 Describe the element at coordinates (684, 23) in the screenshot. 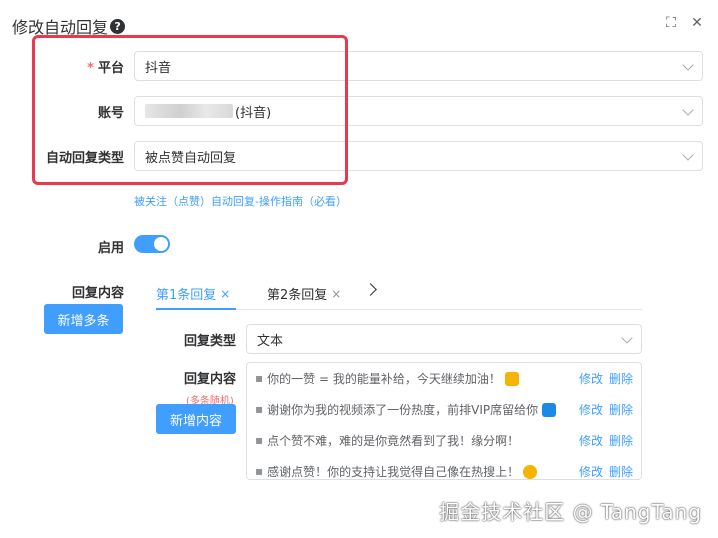

I see `window-controls: ⛶ ✕` at that location.